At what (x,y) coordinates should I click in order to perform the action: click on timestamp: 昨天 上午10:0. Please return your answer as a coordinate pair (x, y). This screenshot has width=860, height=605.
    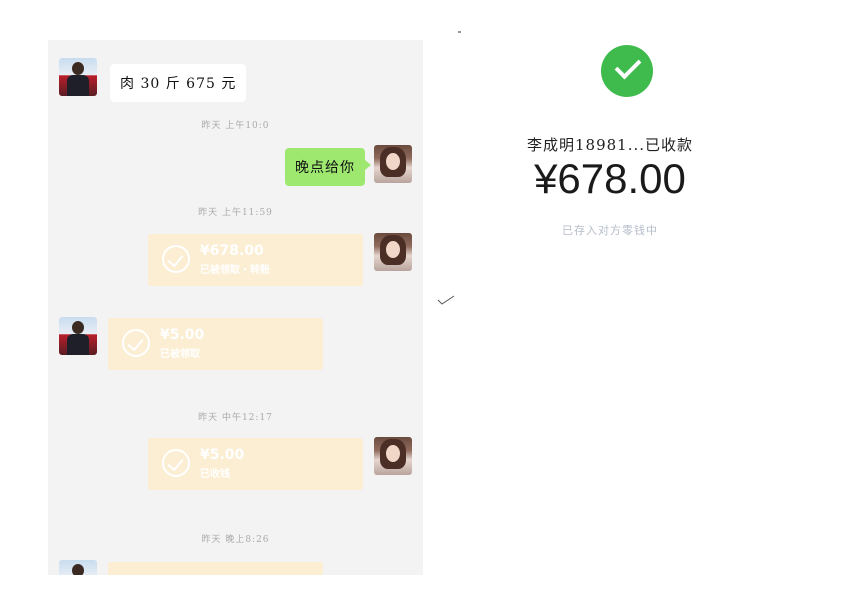
    Looking at the image, I should click on (235, 126).